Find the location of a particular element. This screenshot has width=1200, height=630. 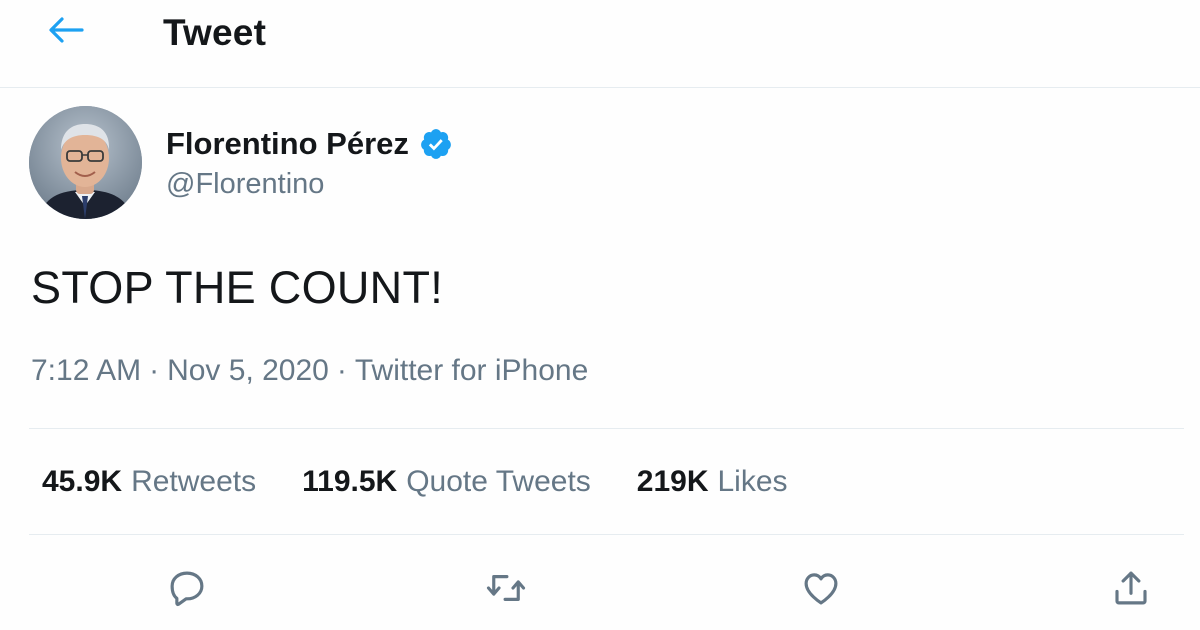

tweet-time: 7:12 AM is located at coordinates (86, 370).